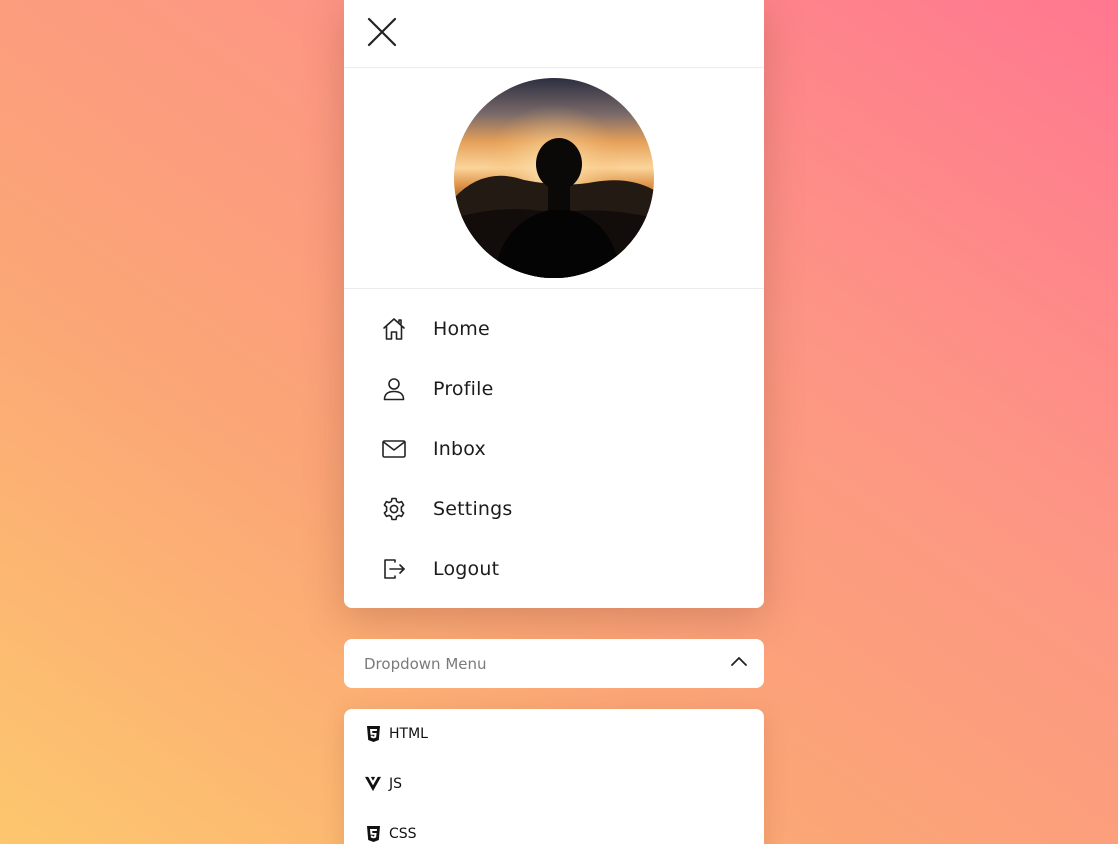 This screenshot has height=844, width=1118. I want to click on css3-icon, so click(373, 834).